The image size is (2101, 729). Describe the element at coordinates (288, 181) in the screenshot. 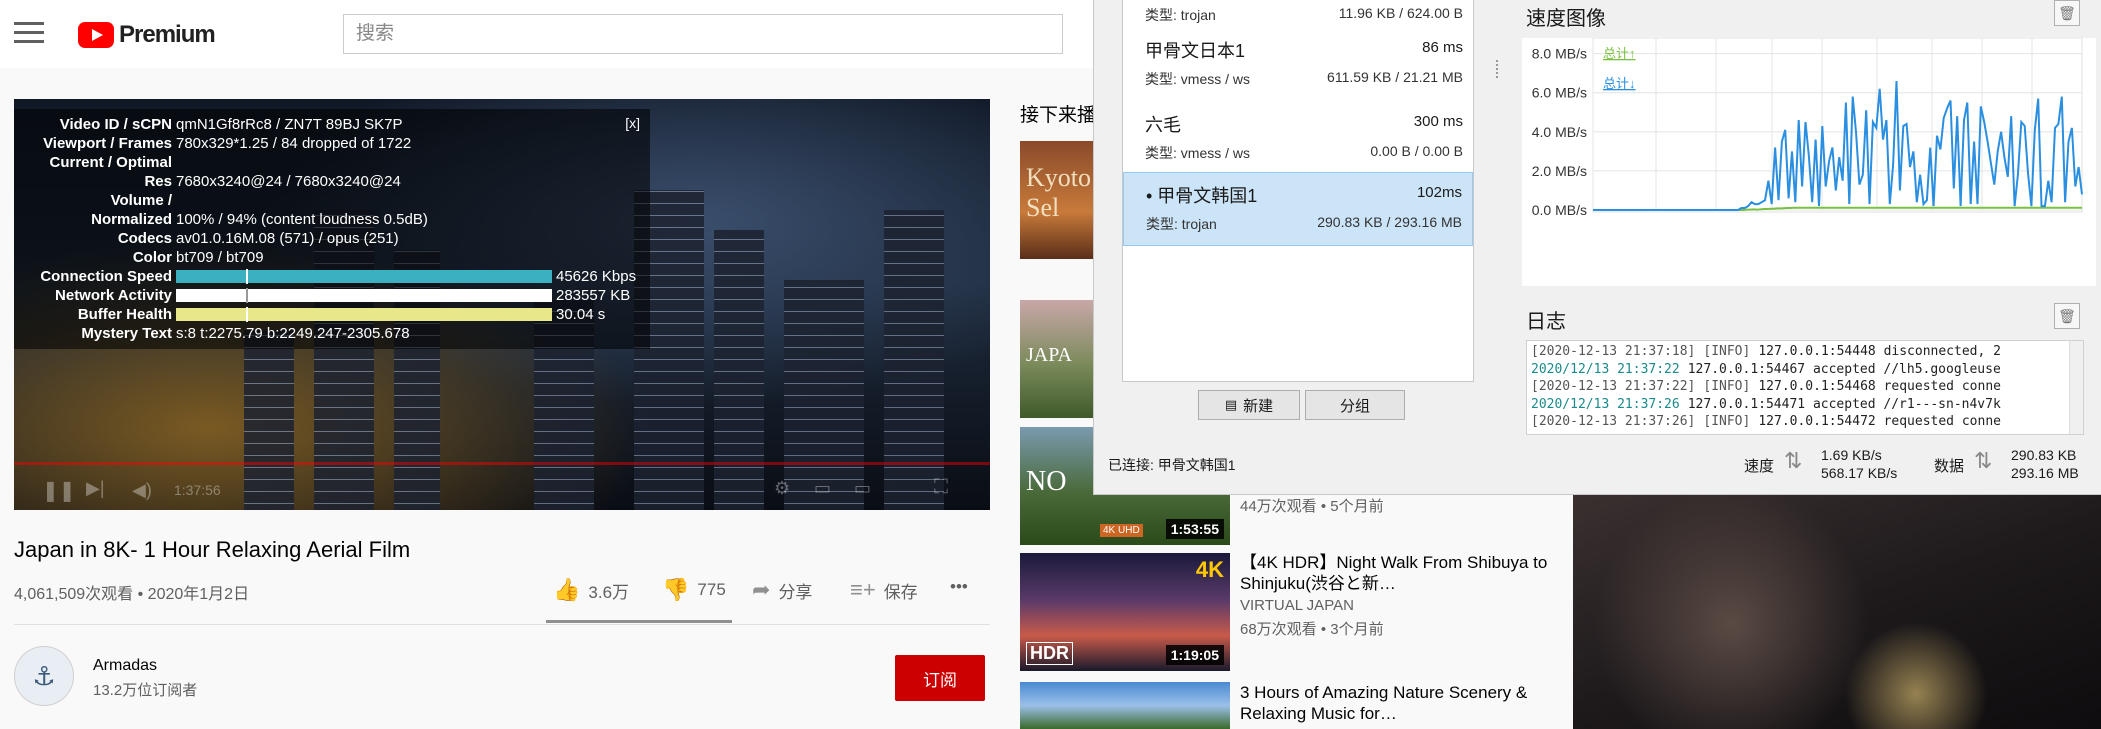

I see `stat-value: 7680x3240@24 / 7680x3240@24` at that location.